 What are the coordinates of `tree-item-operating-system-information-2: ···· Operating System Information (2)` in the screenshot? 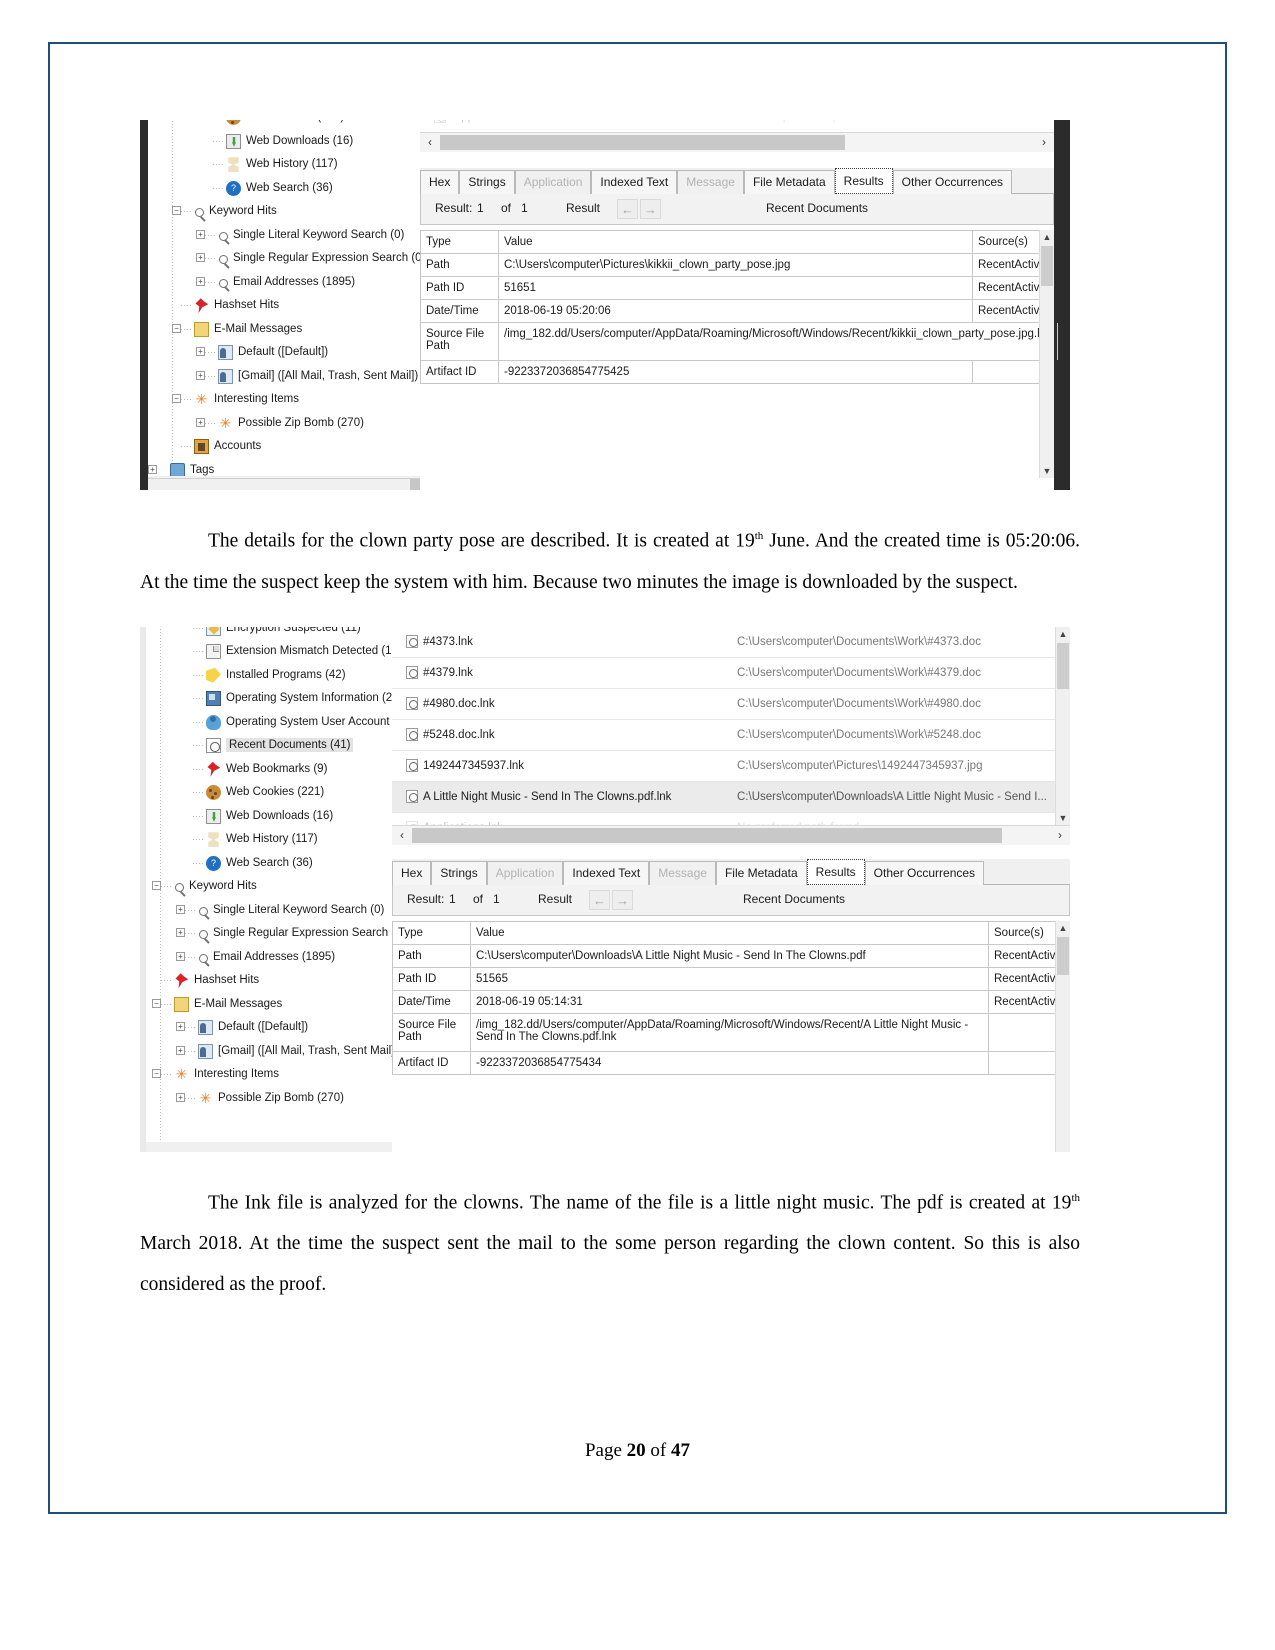 It's located at (269, 699).